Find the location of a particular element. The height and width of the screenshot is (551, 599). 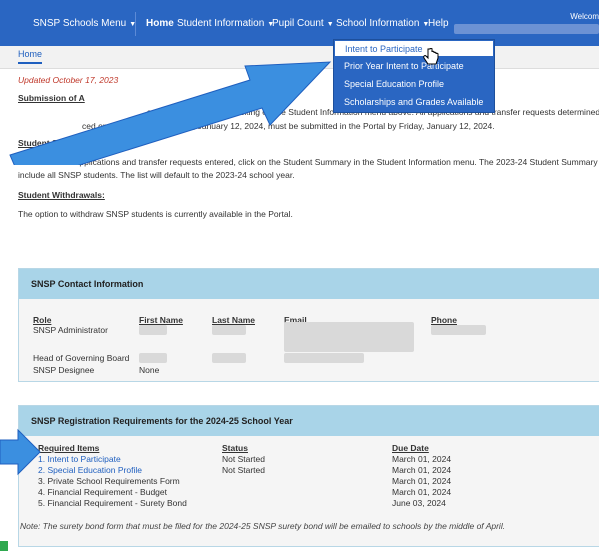

contact-first-name: None is located at coordinates (149, 370).